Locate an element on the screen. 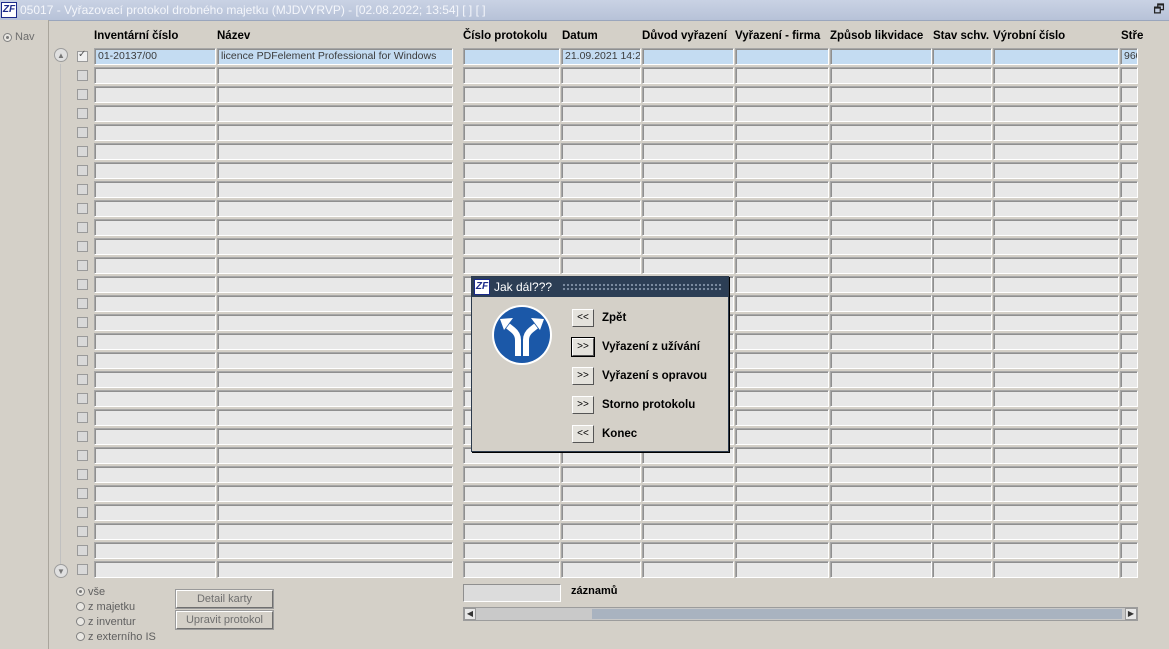  scroll-thumb is located at coordinates (857, 614).